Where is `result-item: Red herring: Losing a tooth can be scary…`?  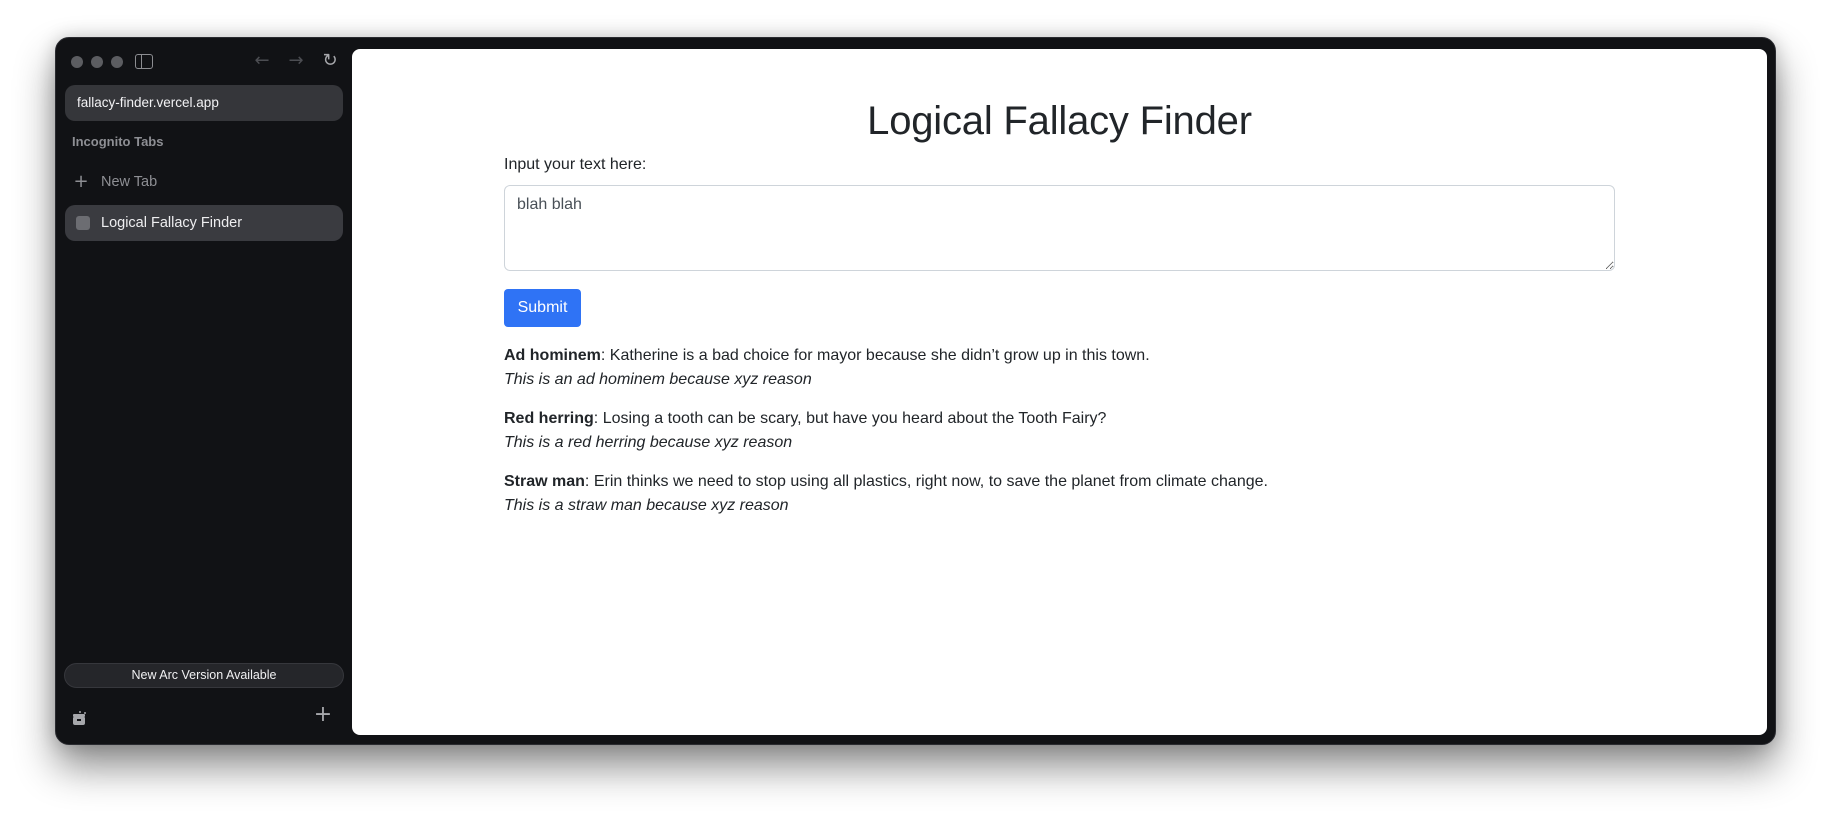 result-item: Red herring: Losing a tooth can be scary… is located at coordinates (1059, 431).